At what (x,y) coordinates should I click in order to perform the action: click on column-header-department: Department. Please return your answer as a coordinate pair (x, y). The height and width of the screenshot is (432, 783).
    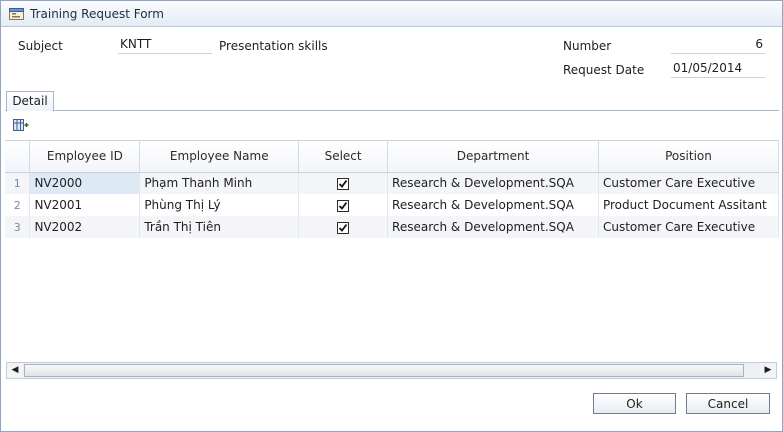
    Looking at the image, I should click on (493, 157).